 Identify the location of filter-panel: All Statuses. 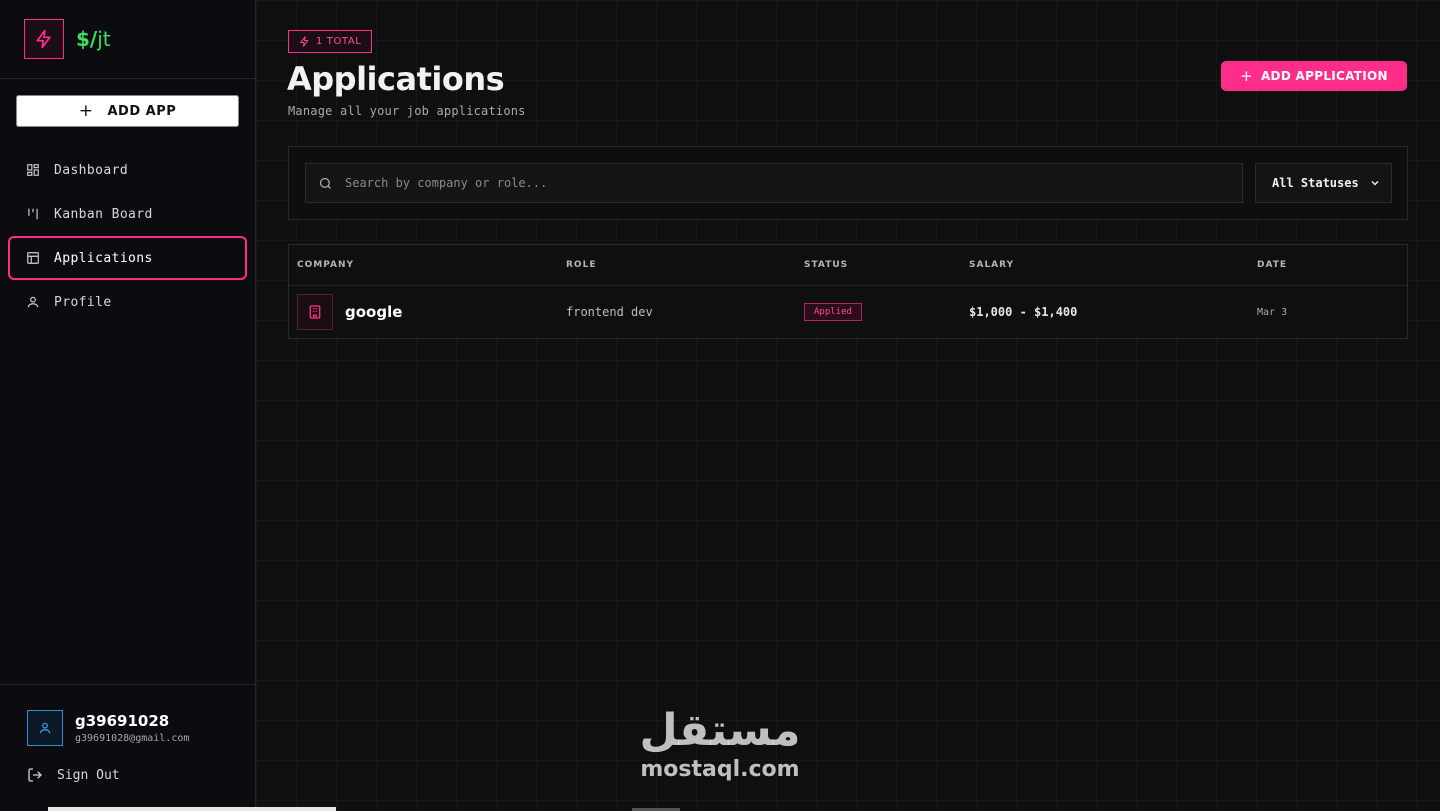
(848, 183).